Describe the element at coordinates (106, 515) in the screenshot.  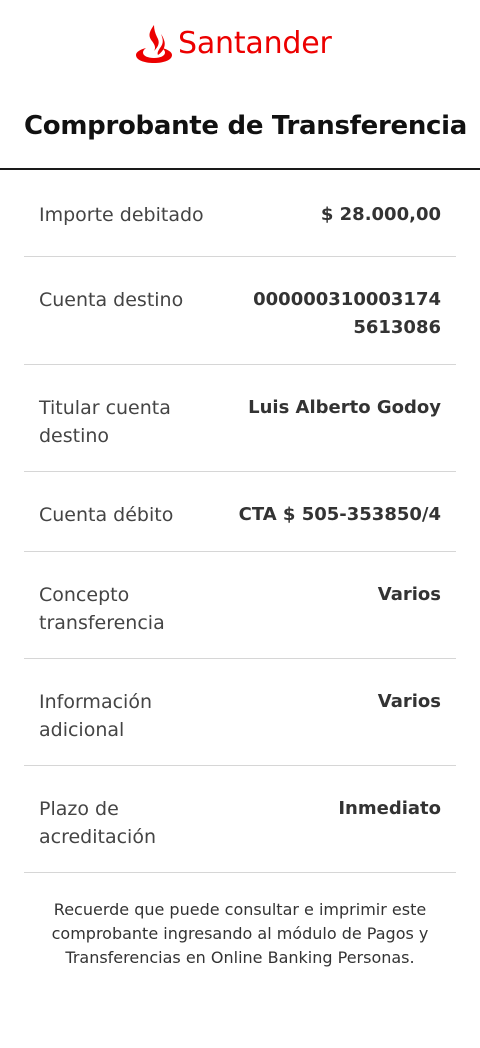
I see `detail-label: Cuenta débito` at that location.